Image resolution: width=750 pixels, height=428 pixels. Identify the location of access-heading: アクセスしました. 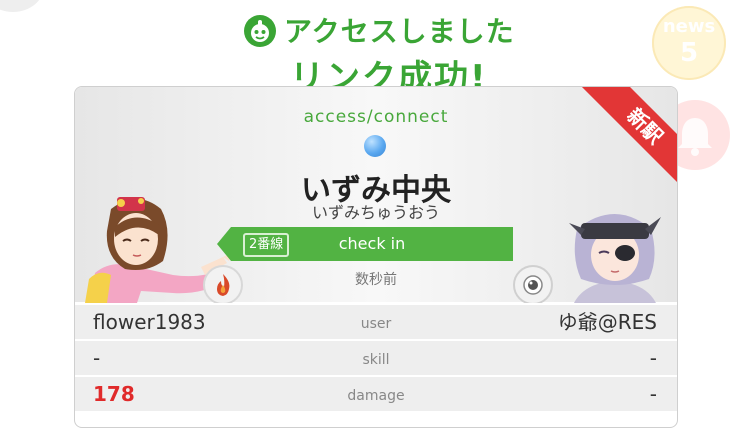
(399, 31).